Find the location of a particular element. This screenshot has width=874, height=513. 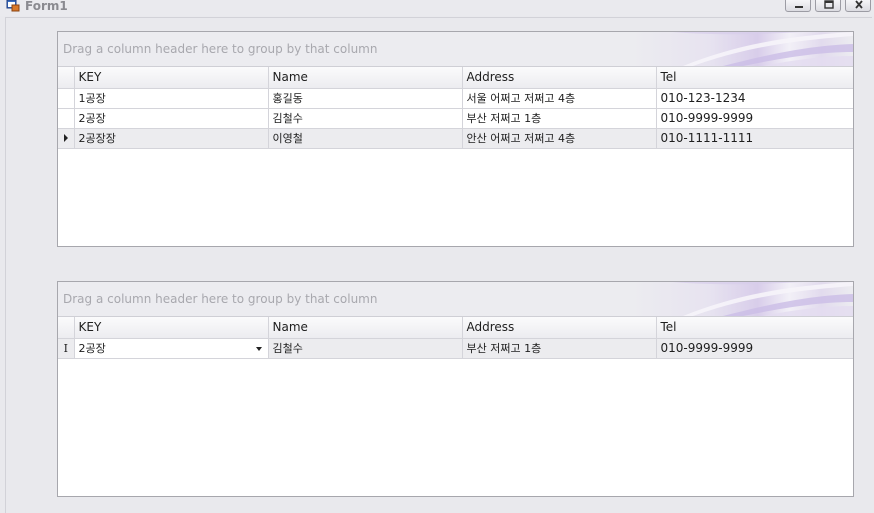

table-row: 1공장 홍길동 서울 어쩌고 저쩌고 4층 010-123-1234 is located at coordinates (455, 98).